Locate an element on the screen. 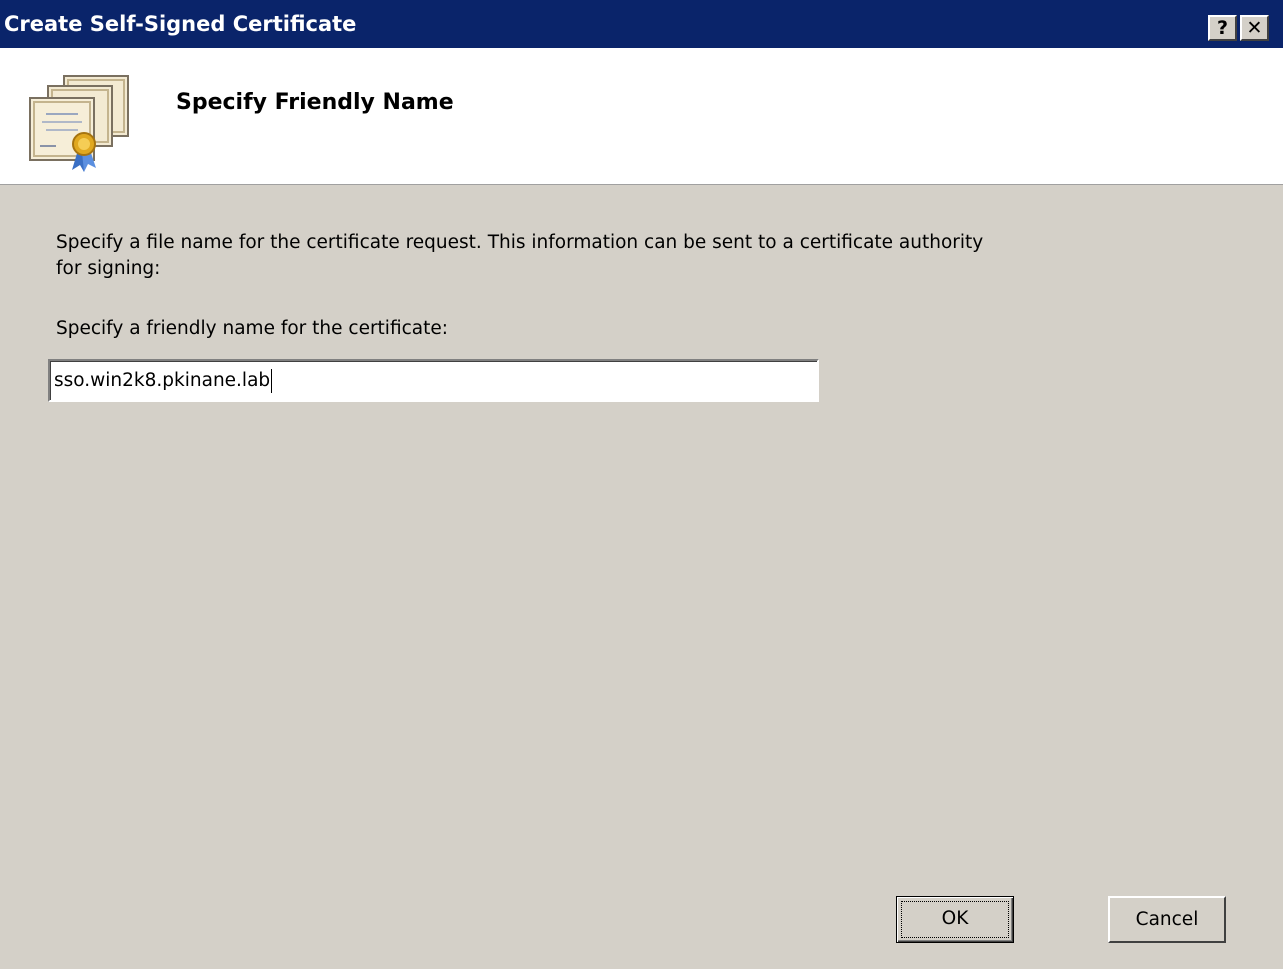 This screenshot has height=969, width=1283. ok-button: OK is located at coordinates (955, 919).